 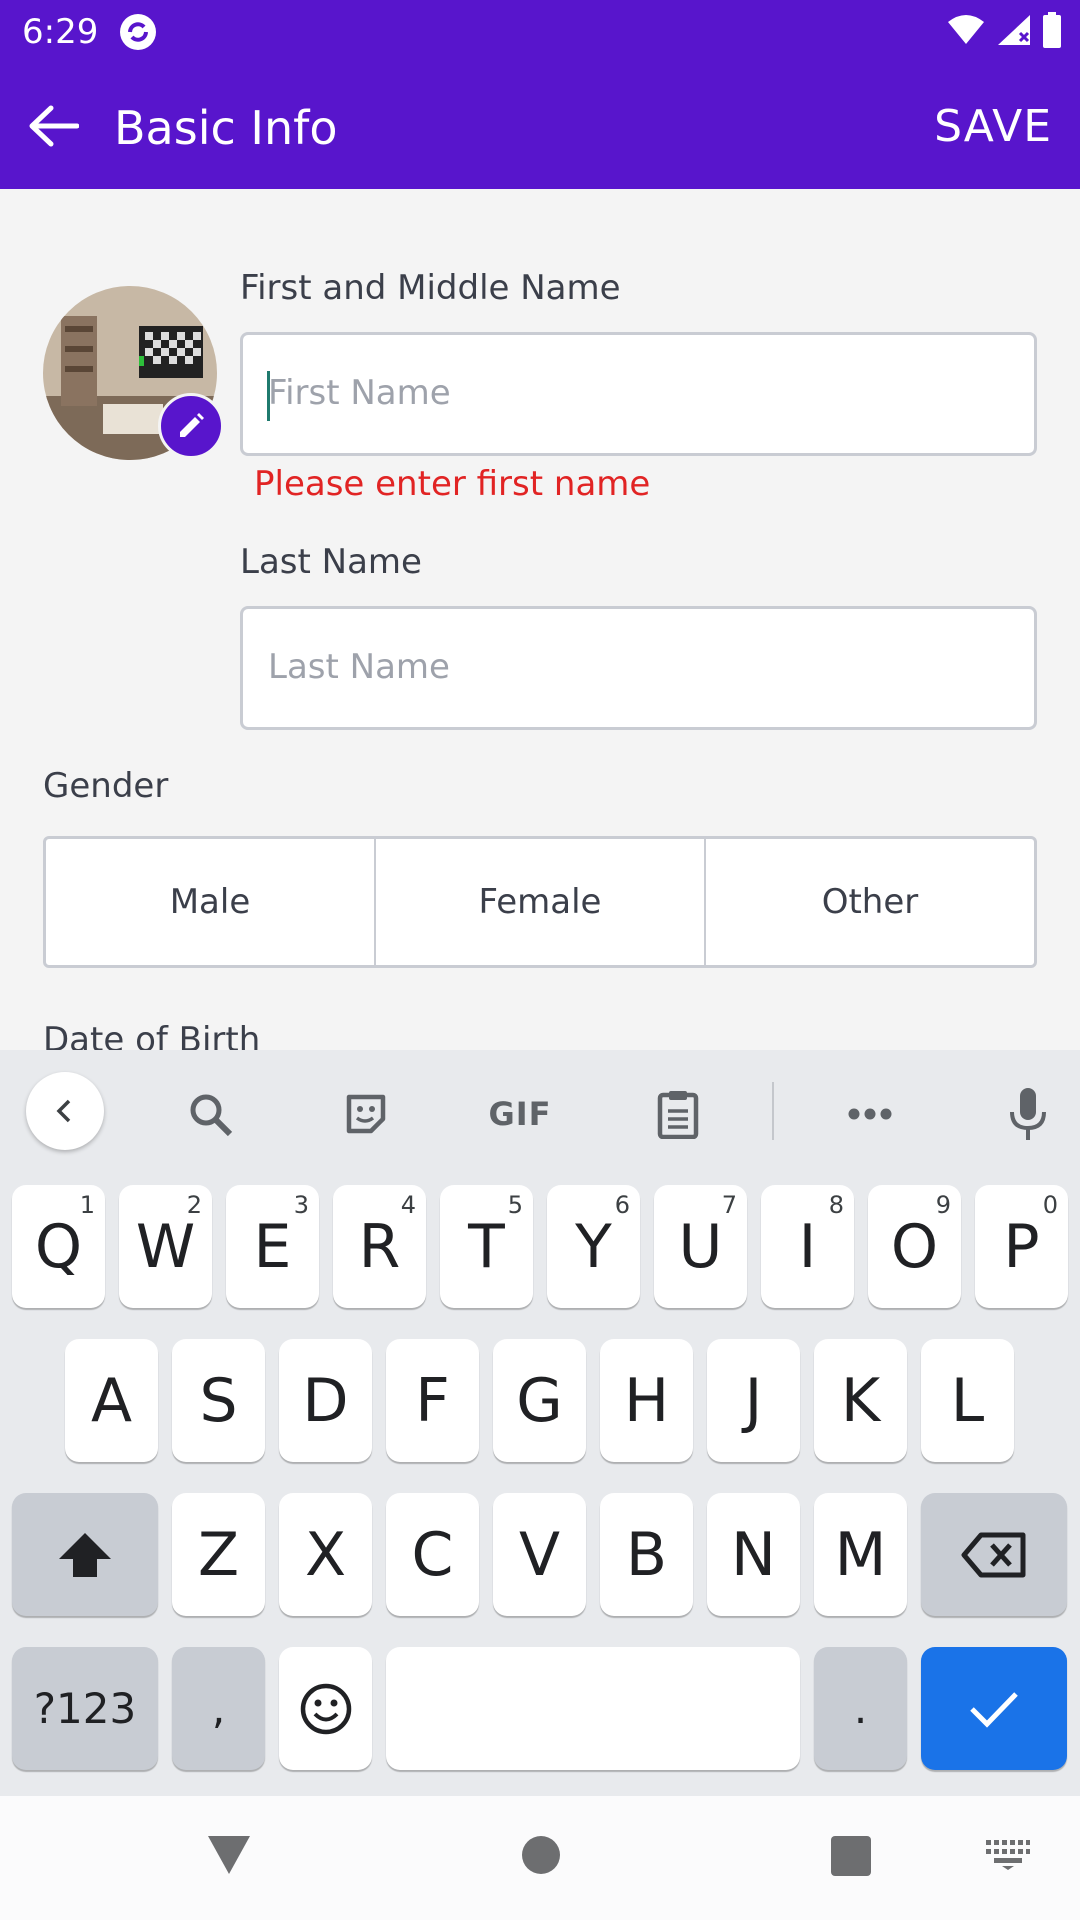 I want to click on key-g: G, so click(x=539, y=1400).